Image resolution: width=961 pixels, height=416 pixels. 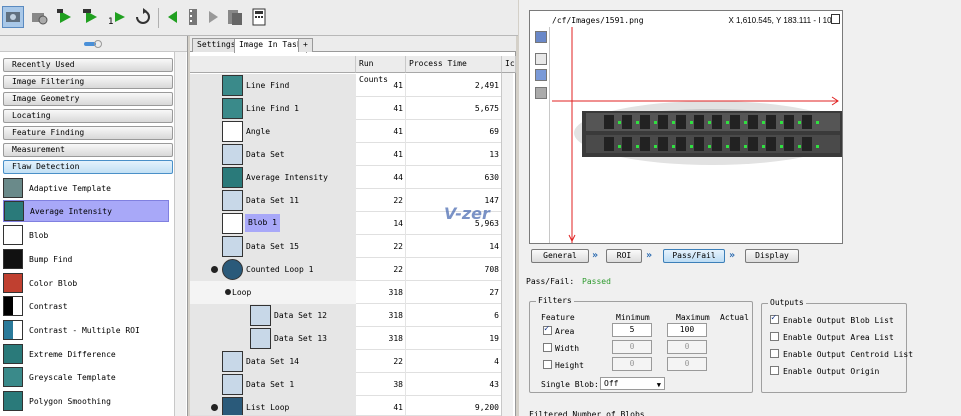 What do you see at coordinates (632, 347) in the screenshot?
I see `width-min-input: 0` at bounding box center [632, 347].